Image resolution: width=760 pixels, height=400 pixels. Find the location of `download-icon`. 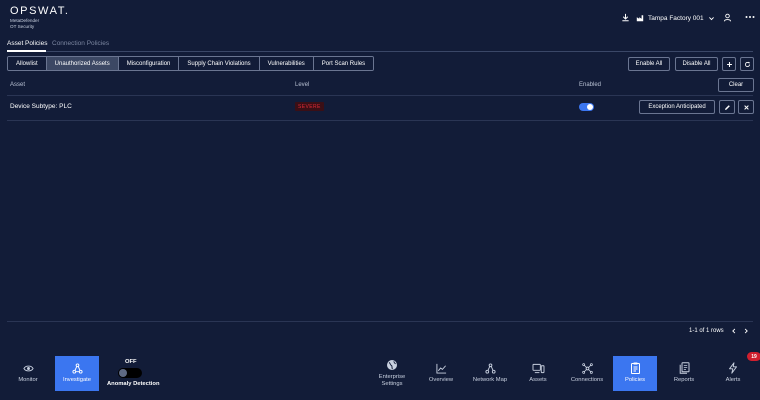

download-icon is located at coordinates (625, 17).